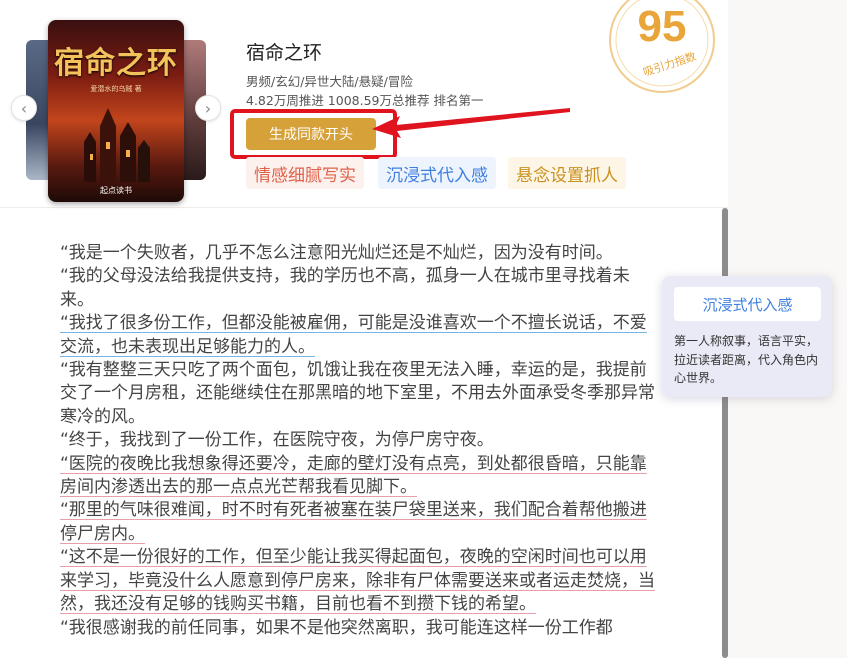 The image size is (847, 658). Describe the element at coordinates (360, 522) in the screenshot. I see `paragraph-highlighted-emotion: “那里的气味很难闻，时不时有死者被塞在装尸袋里送来，我们配合着帮他搬进停尸房内。` at that location.